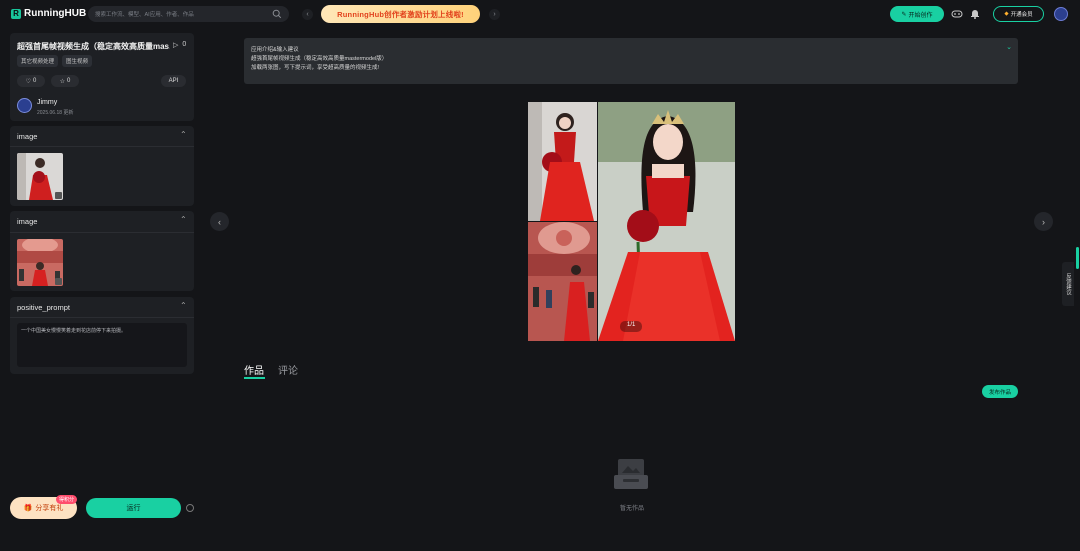  I want to click on prompt-textarea: 一个中国美女慢慢笑着走到花店前停下来拍摄。, so click(102, 345).